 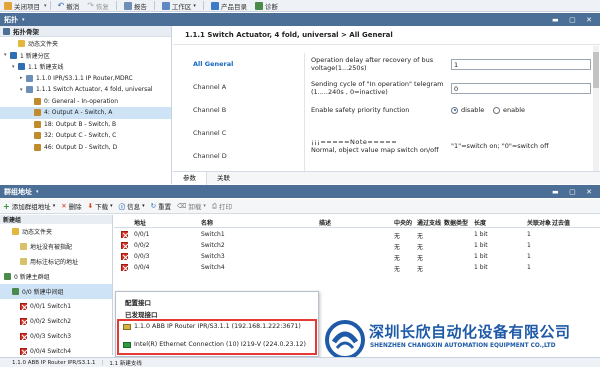 I want to click on product-catalog-button: 产品目录, so click(x=229, y=6).